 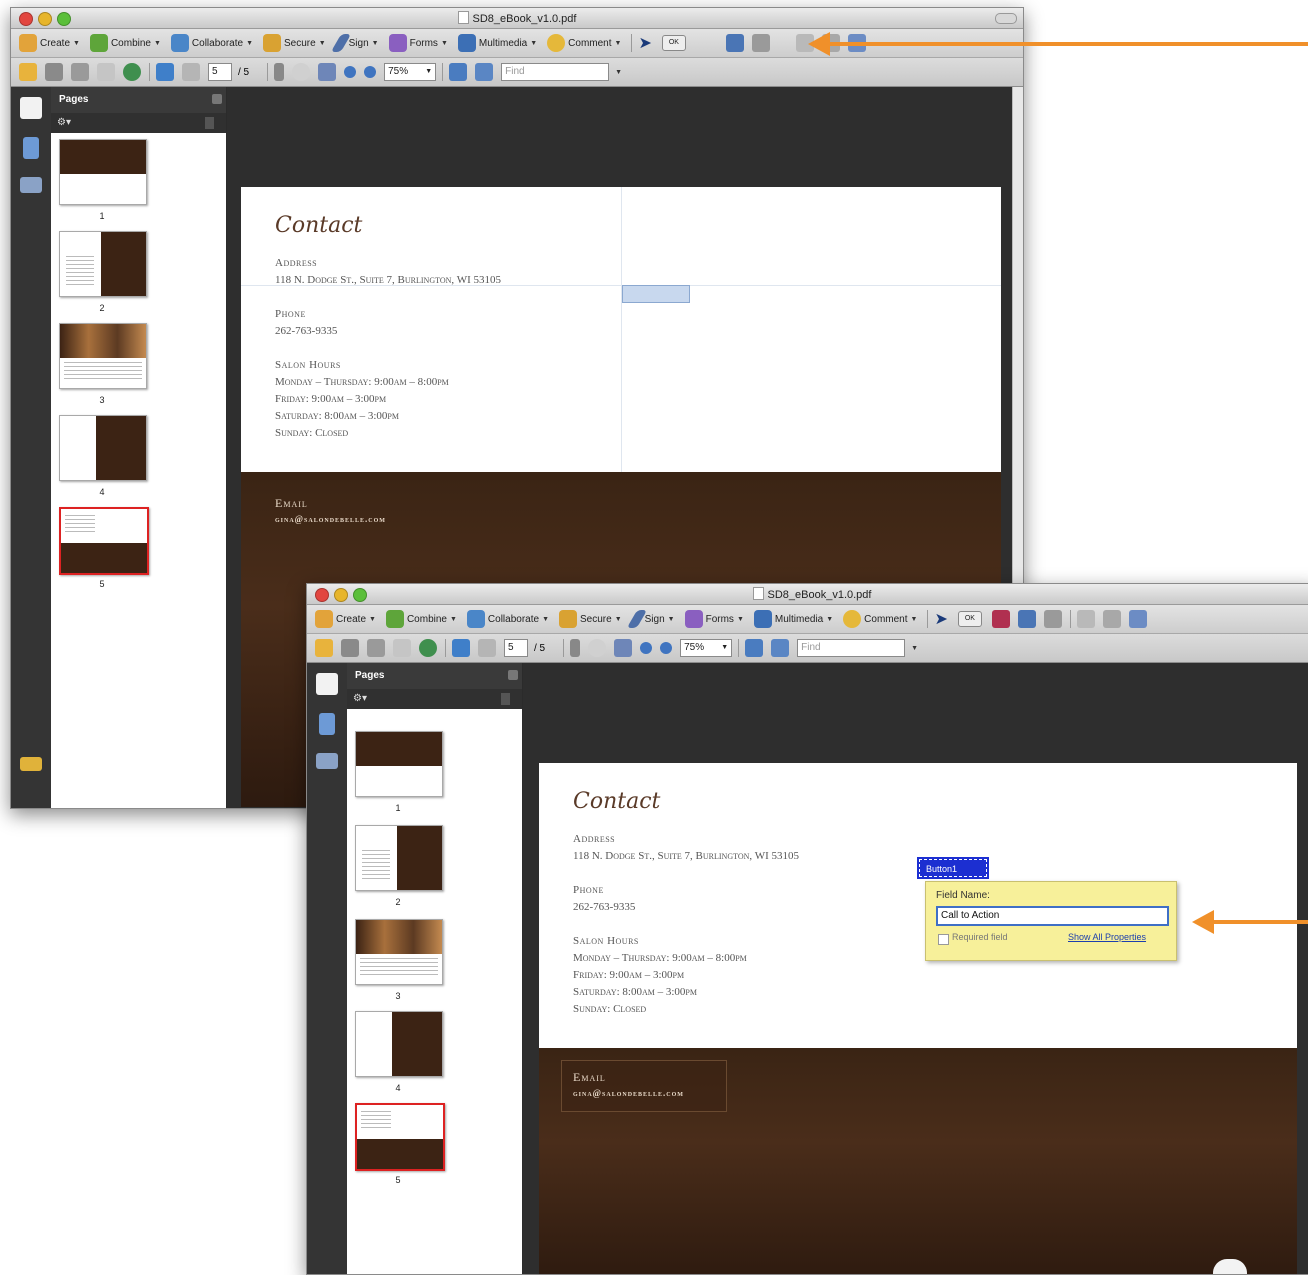 What do you see at coordinates (1000, 619) in the screenshot?
I see `link-tool-icon` at bounding box center [1000, 619].